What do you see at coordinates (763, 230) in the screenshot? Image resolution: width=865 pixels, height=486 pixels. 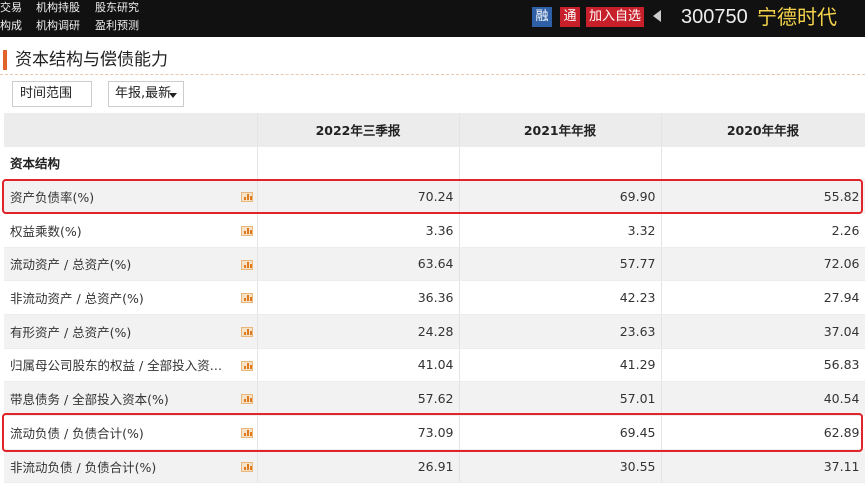 I see `value-cell: 2.26` at bounding box center [763, 230].